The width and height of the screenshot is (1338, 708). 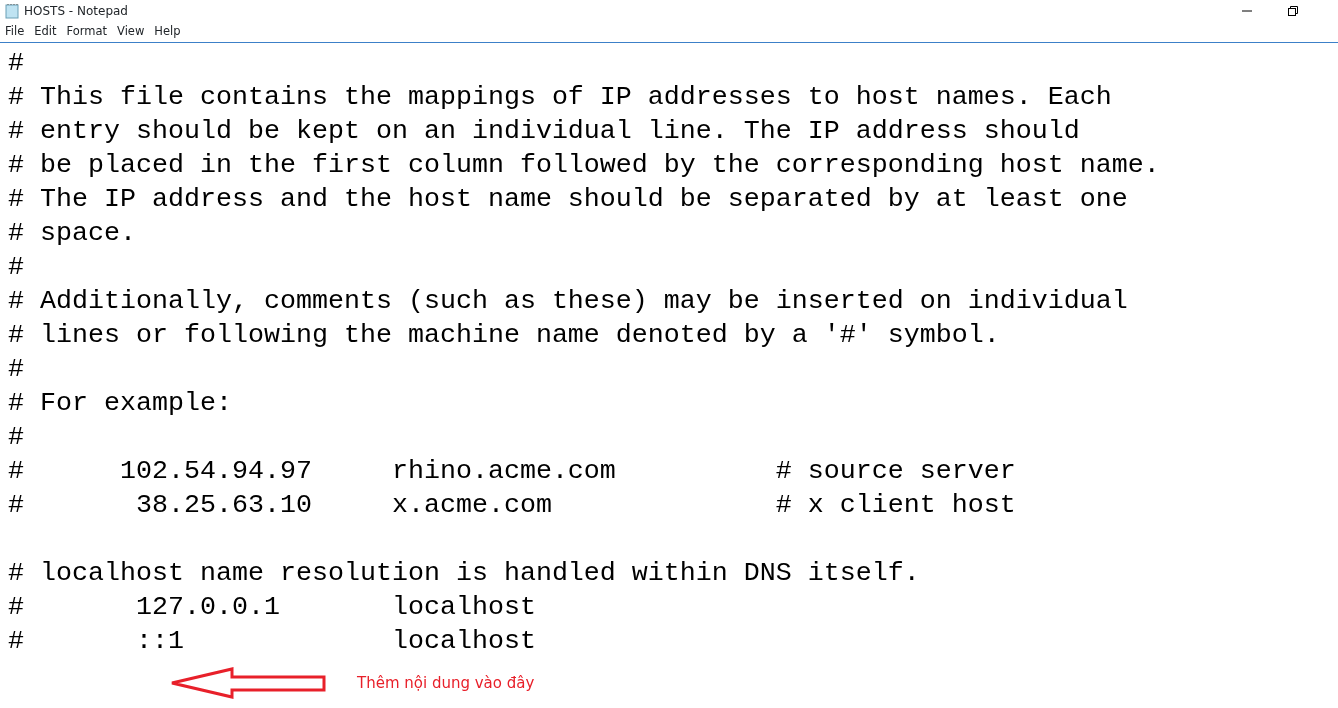 What do you see at coordinates (12, 11) in the screenshot?
I see `notepad-icon` at bounding box center [12, 11].